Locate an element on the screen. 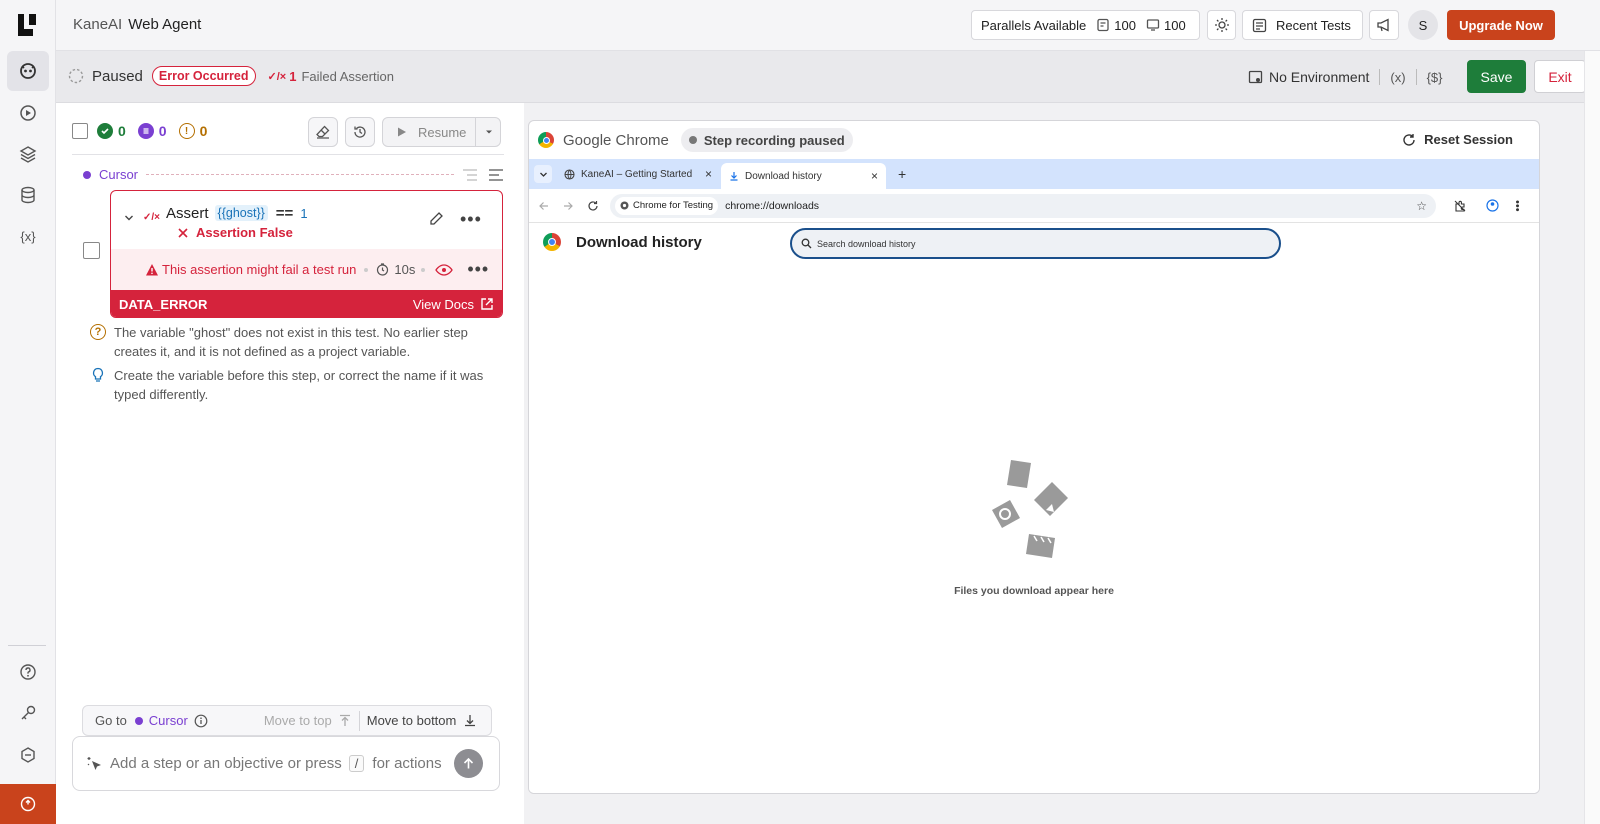 This screenshot has height=824, width=1600. site-info-chip: Chrome for Testing is located at coordinates (667, 205).